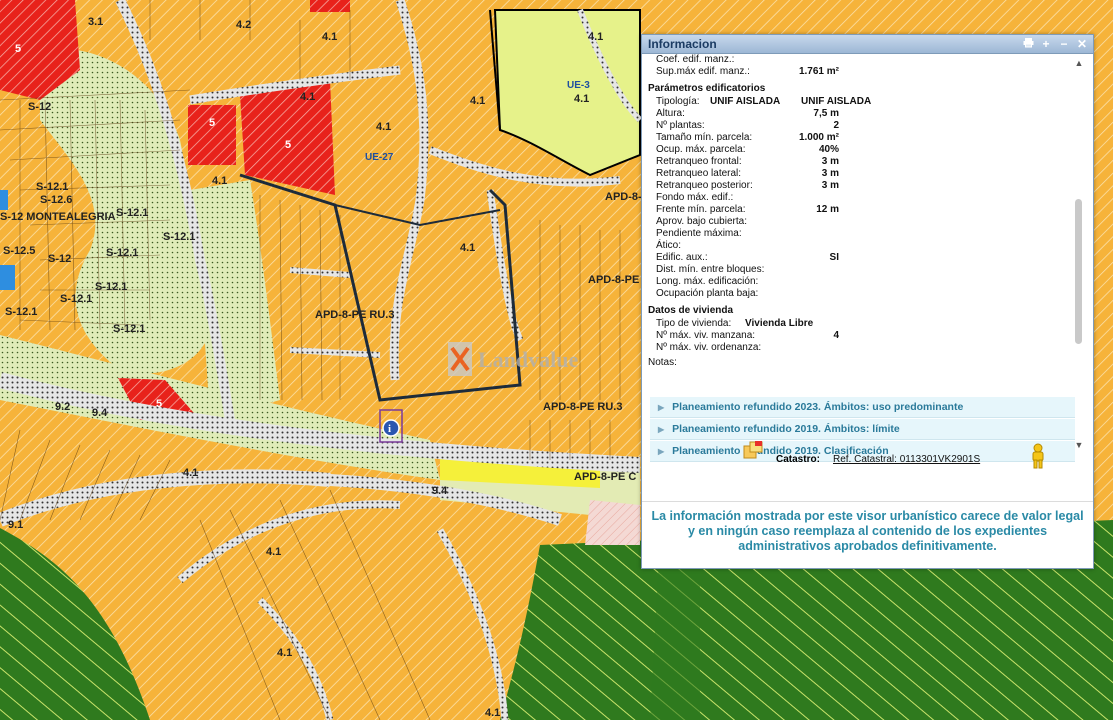 The image size is (1113, 720). Describe the element at coordinates (695, 59) in the screenshot. I see `attr-label: Coef. edif. manz.:` at that location.